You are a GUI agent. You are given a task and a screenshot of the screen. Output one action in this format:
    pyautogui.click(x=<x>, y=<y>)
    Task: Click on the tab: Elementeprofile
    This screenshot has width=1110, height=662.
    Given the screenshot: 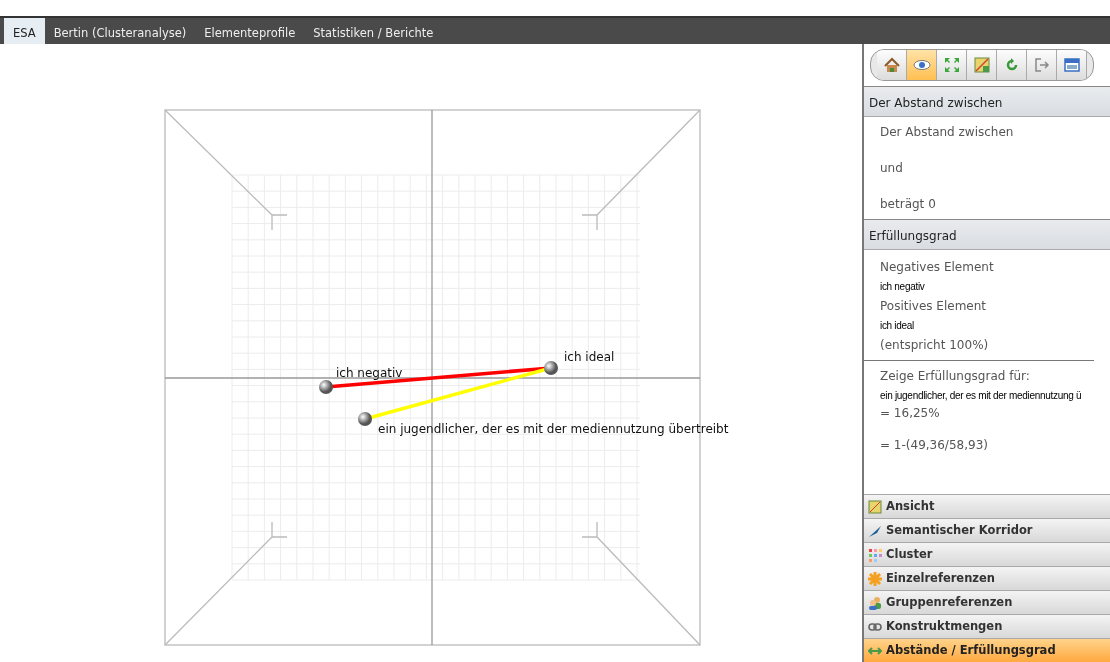 What is the action you would take?
    pyautogui.click(x=250, y=31)
    